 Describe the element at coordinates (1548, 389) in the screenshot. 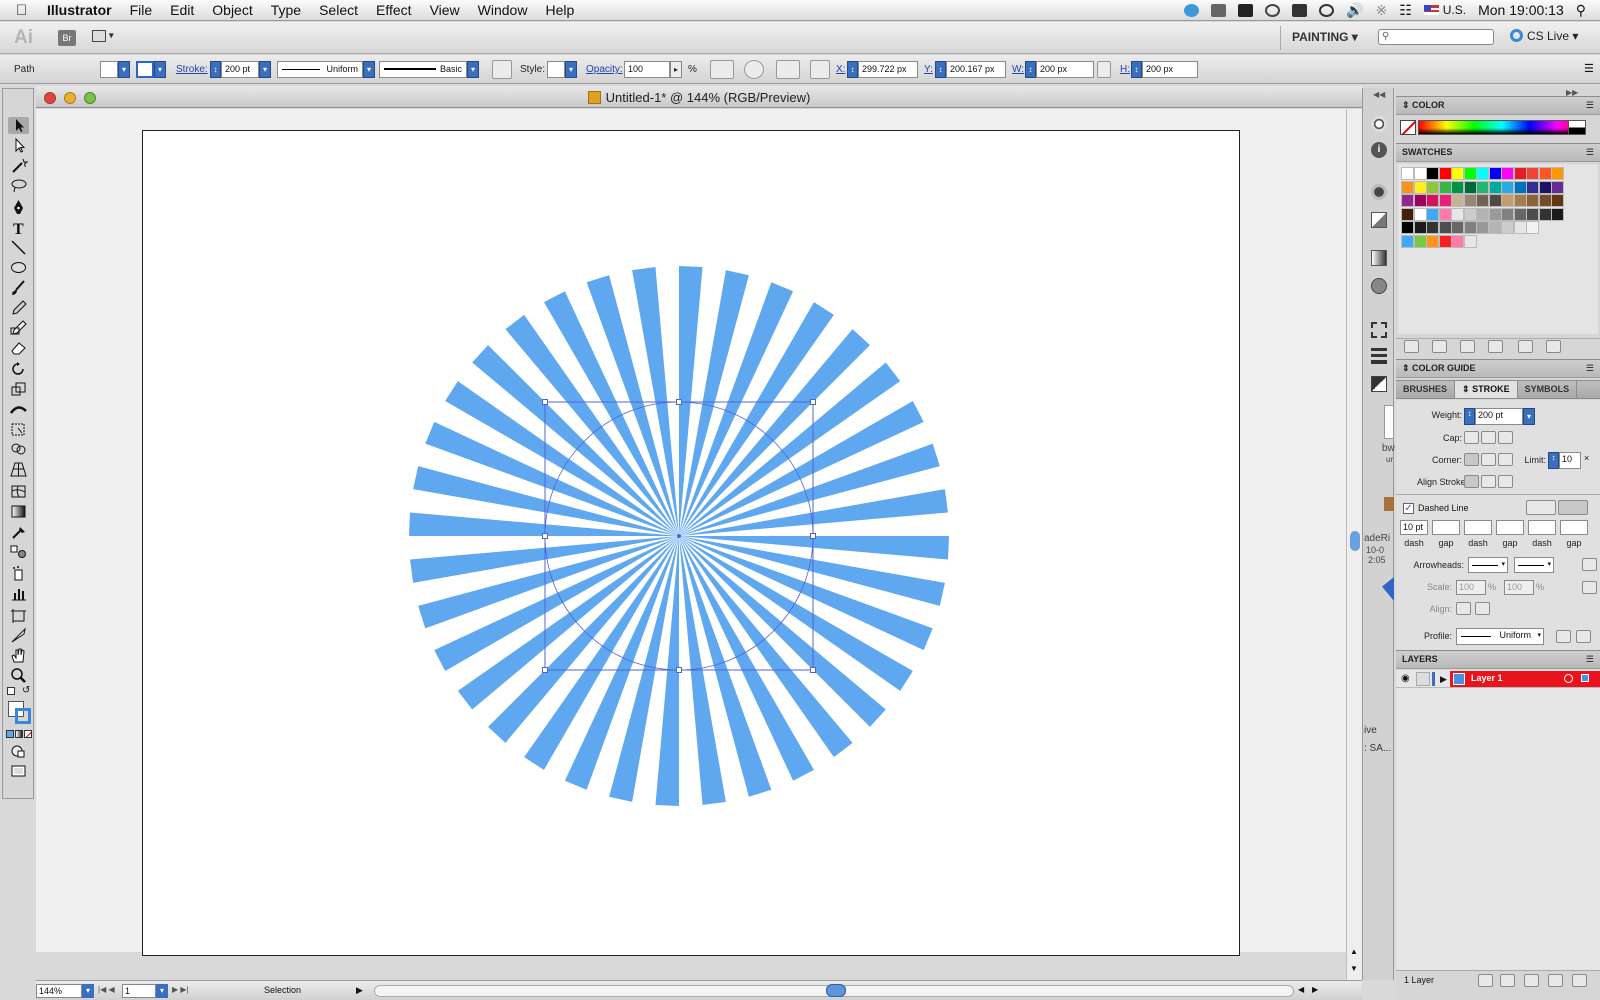

I see `tab-symbols: SYMBOLS` at that location.